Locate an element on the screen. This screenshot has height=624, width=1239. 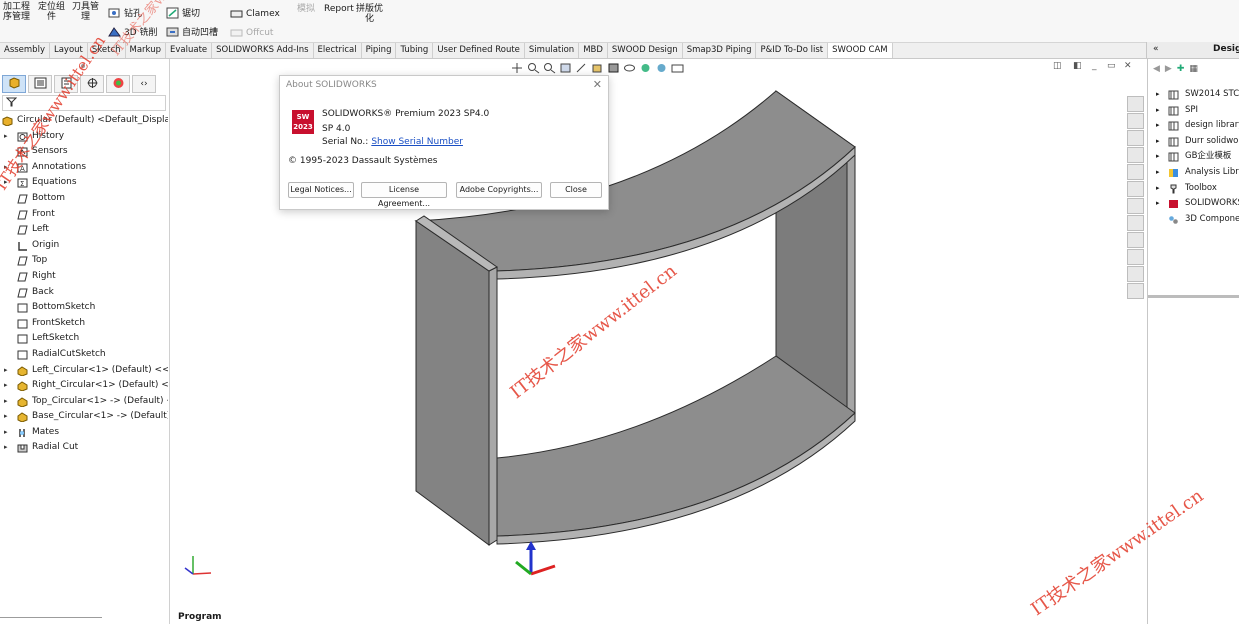
tab-user-defined-route: User Defined Route is located at coordinates (479, 50).